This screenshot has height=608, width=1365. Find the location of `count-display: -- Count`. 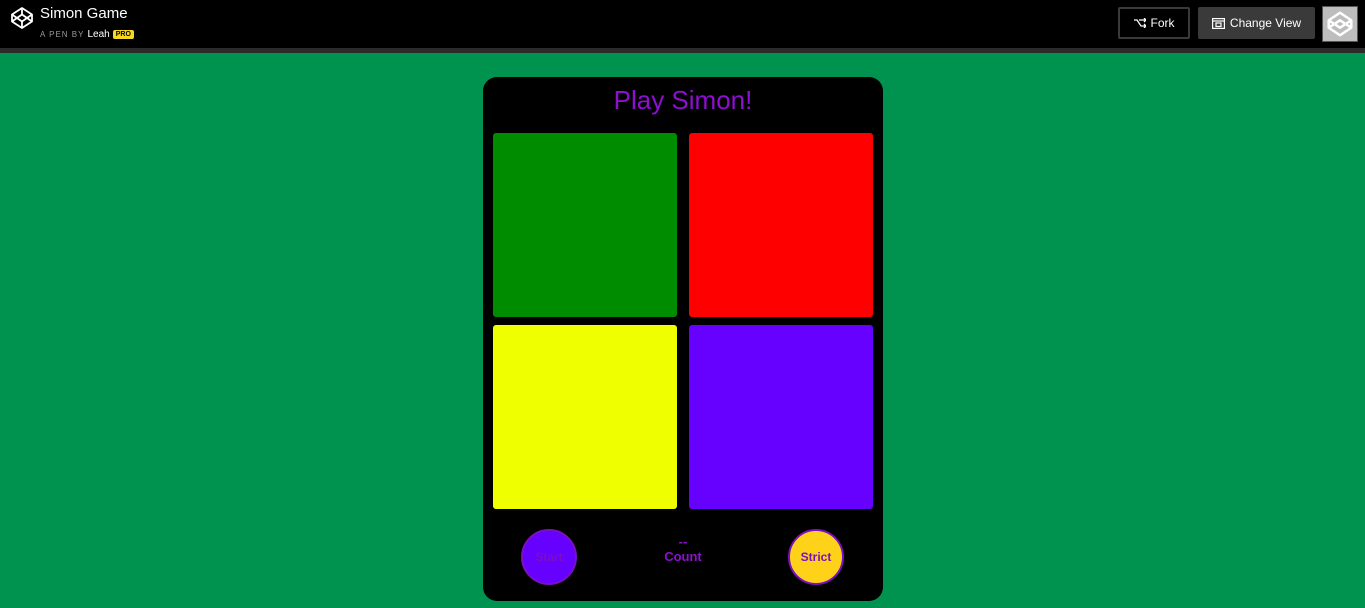

count-display: -- Count is located at coordinates (683, 550).